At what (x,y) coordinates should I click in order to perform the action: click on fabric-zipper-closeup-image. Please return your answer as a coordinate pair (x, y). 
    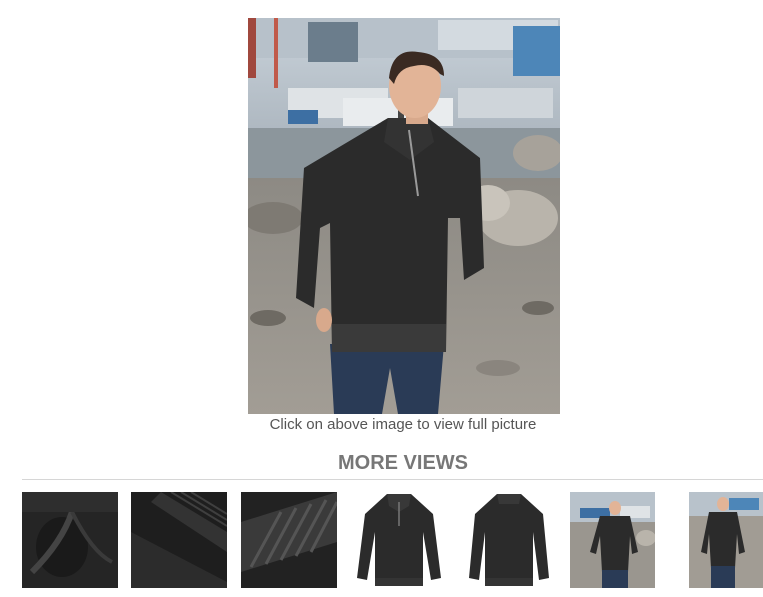
    Looking at the image, I should click on (70, 540).